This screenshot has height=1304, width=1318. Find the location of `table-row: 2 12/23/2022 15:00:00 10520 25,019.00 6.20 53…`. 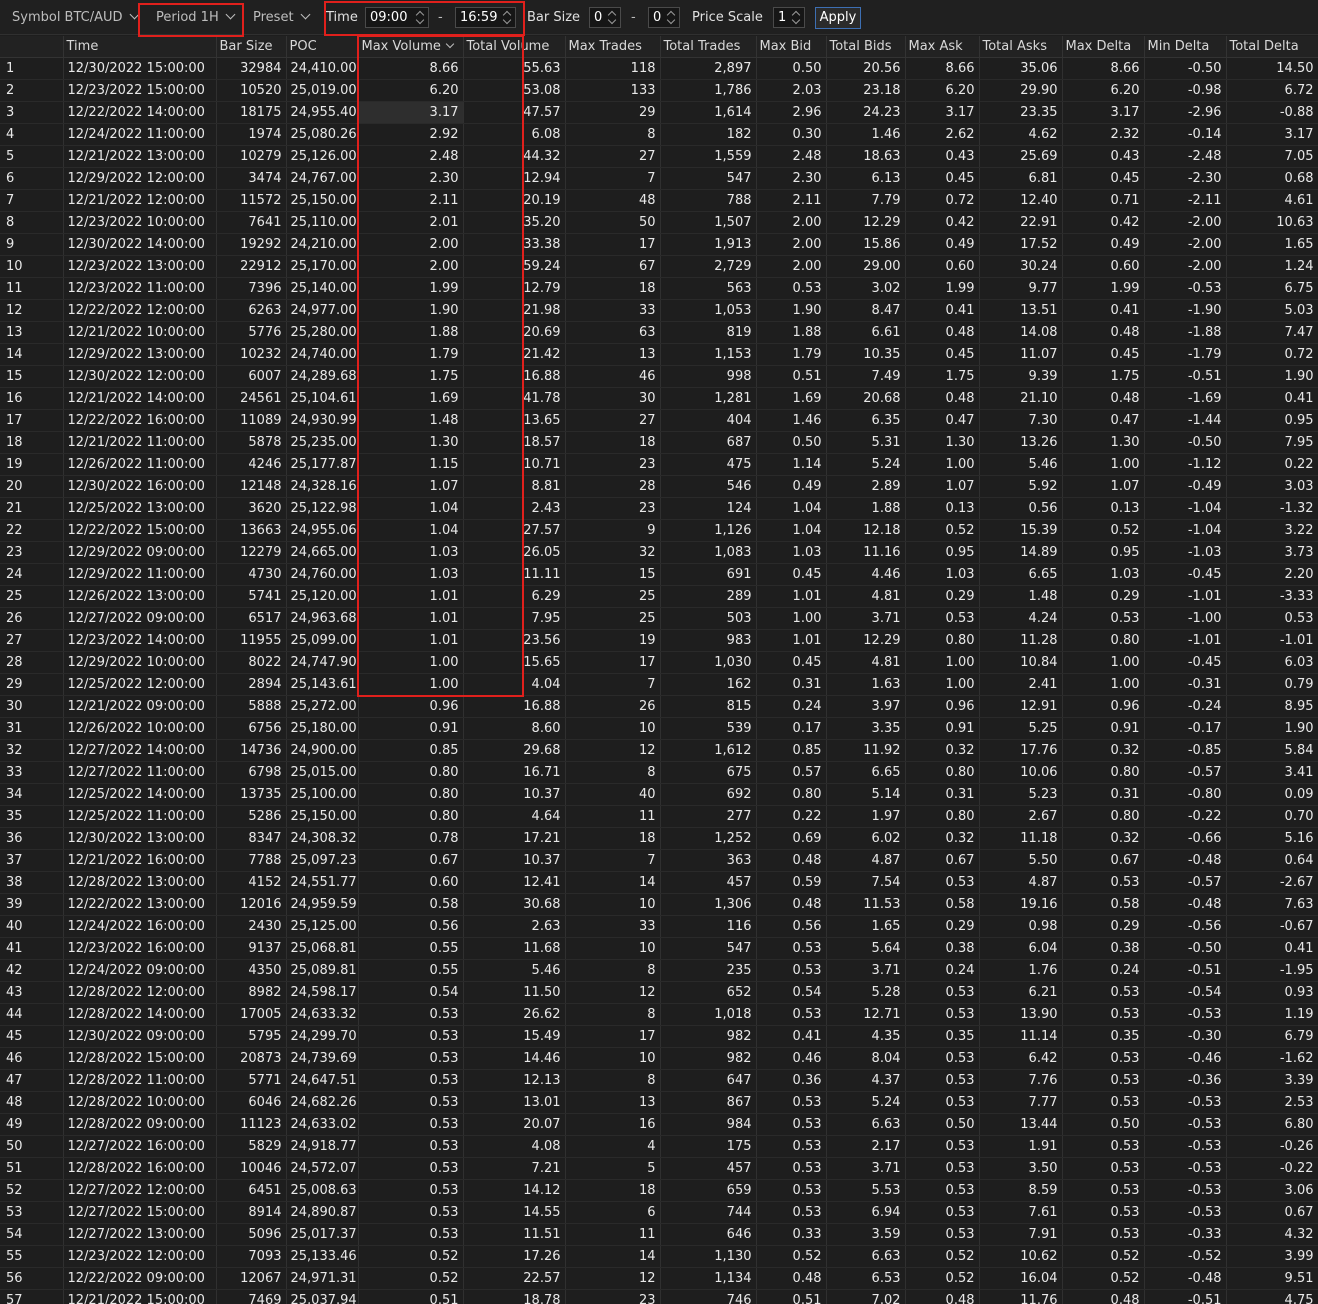

table-row: 2 12/23/2022 15:00:00 10520 25,019.00 6.20 53… is located at coordinates (659, 90).